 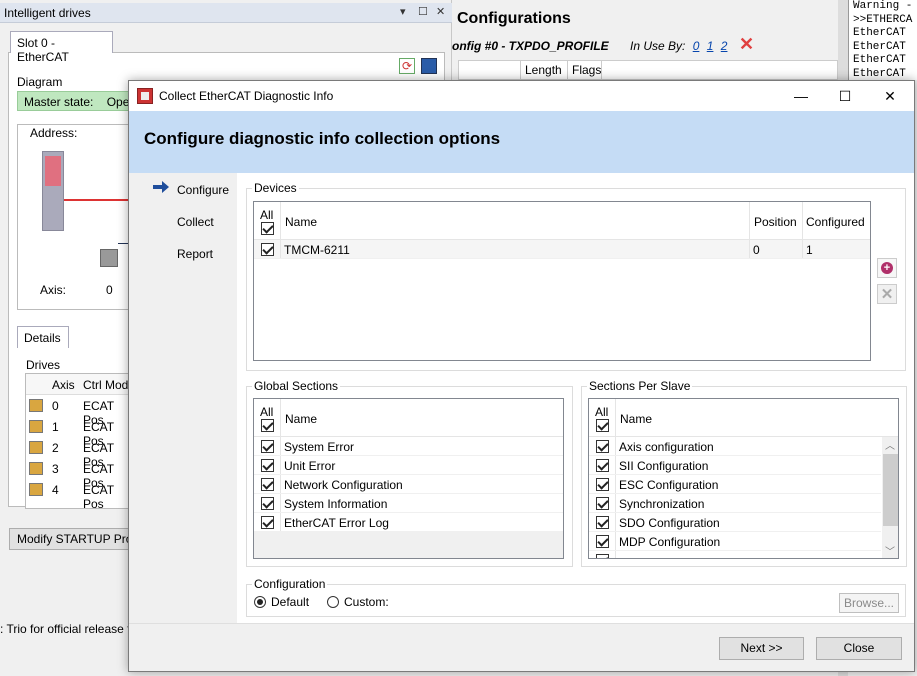 What do you see at coordinates (63, 385) in the screenshot?
I see `column-header: Axis` at bounding box center [63, 385].